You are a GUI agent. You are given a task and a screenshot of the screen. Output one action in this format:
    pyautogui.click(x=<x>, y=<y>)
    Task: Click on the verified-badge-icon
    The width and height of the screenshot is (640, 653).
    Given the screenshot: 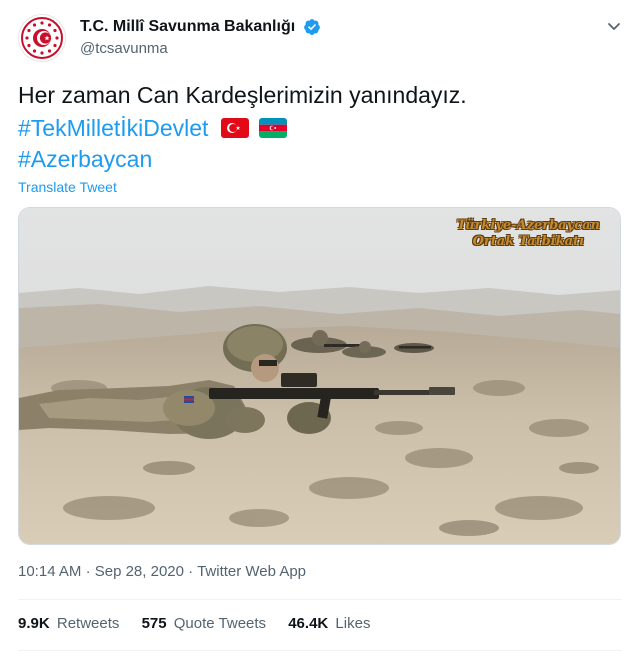 What is the action you would take?
    pyautogui.click(x=311, y=27)
    